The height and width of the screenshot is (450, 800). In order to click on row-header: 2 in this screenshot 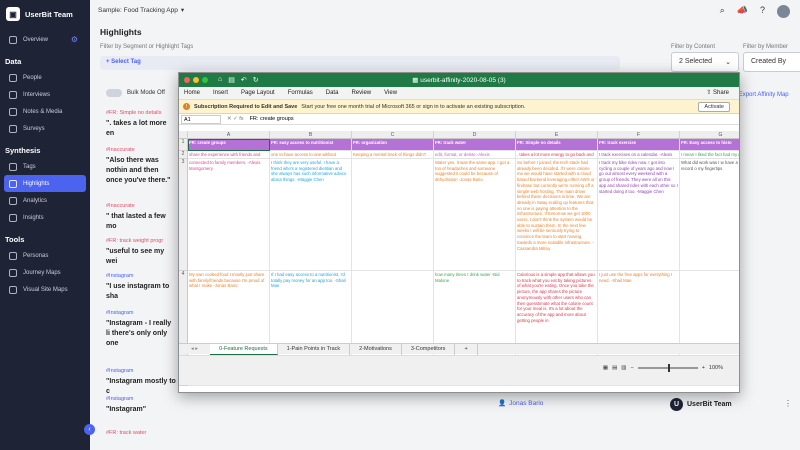, I will do `click(183, 155)`.